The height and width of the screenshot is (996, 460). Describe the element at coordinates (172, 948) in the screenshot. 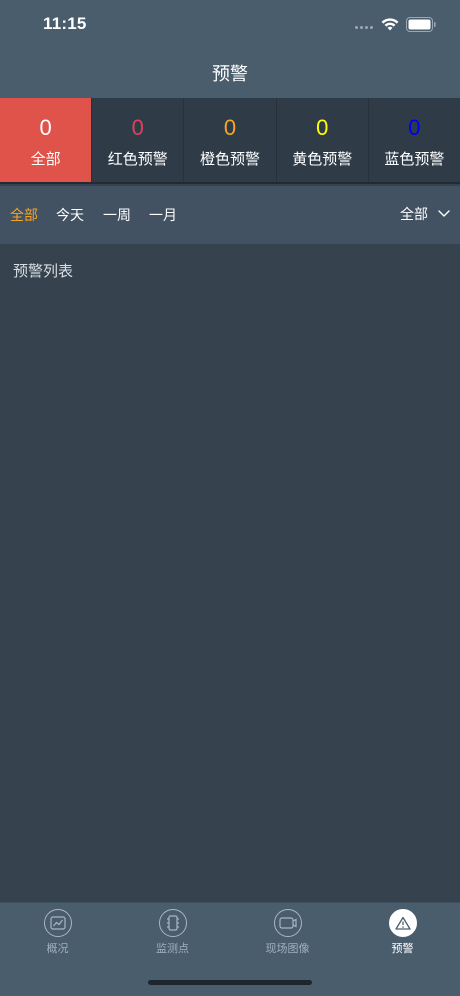

I see `tab-monitor-points-label: 监测点` at that location.